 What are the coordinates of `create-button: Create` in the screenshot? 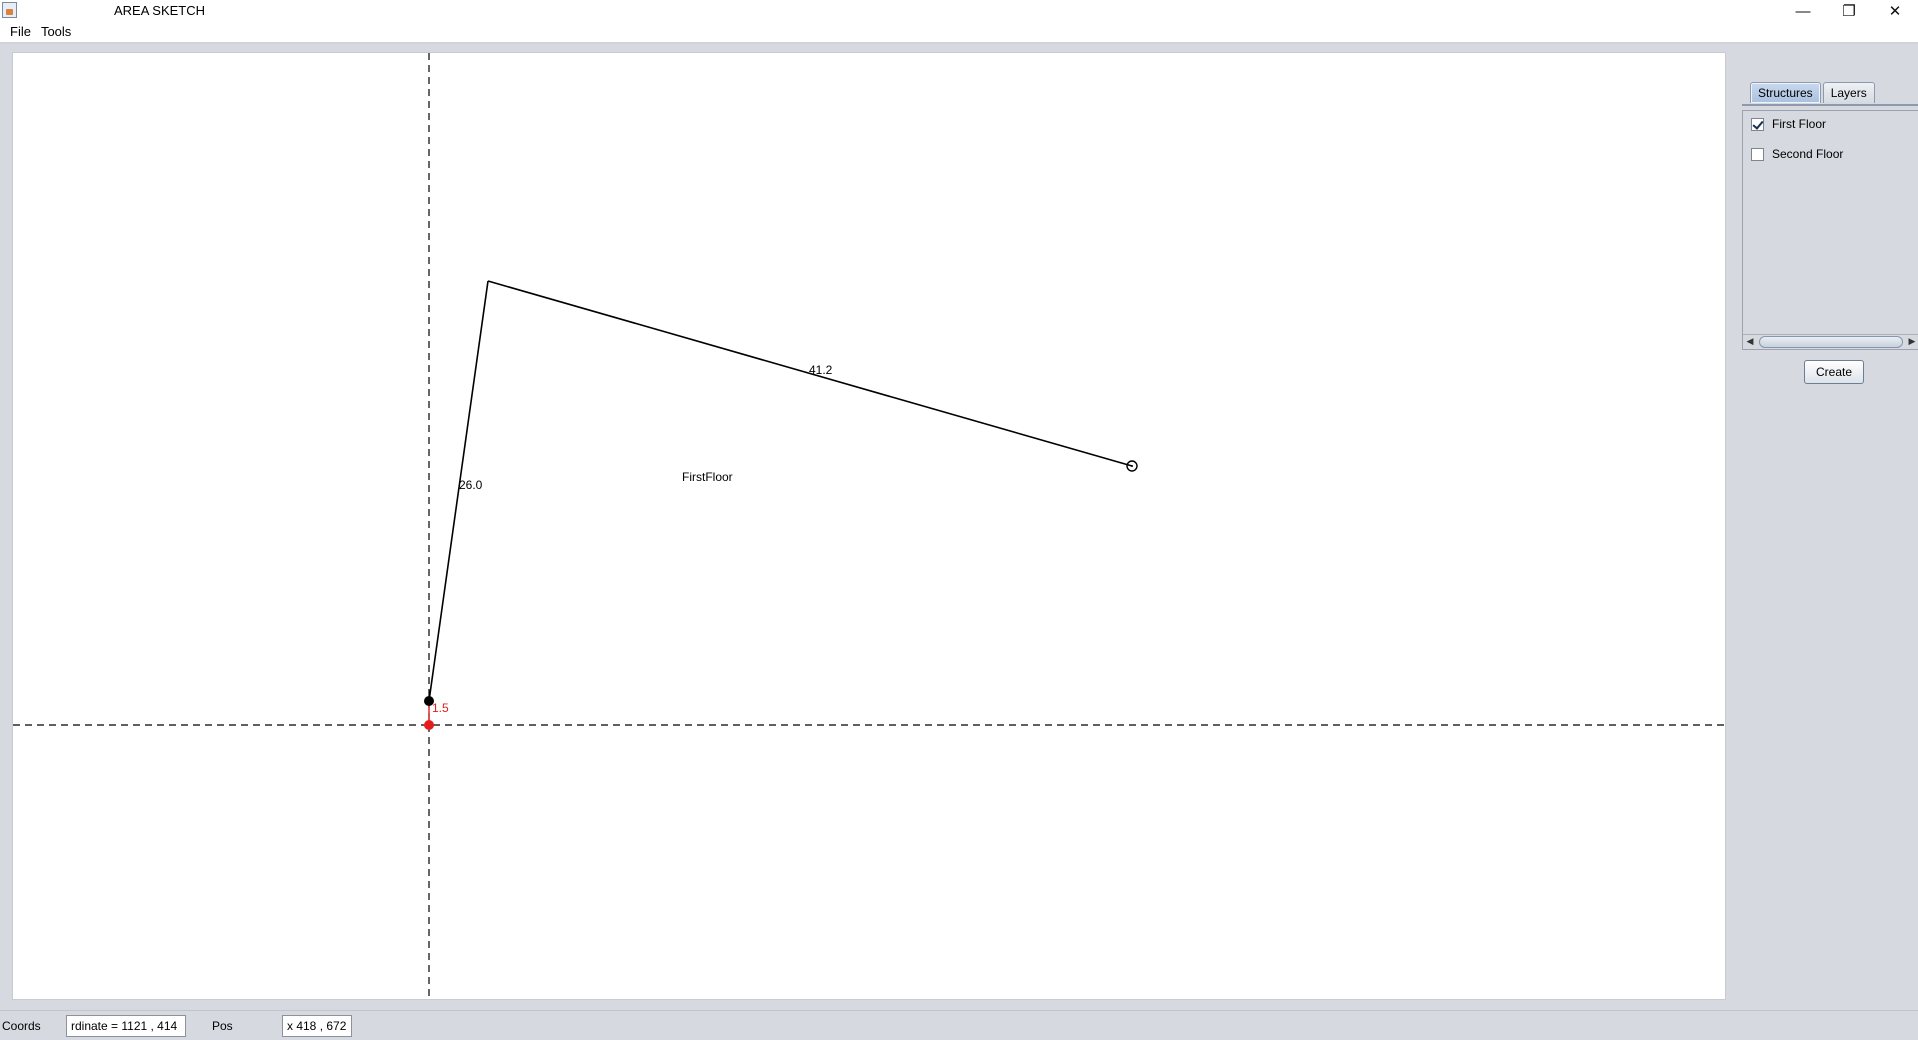 It's located at (1834, 372).